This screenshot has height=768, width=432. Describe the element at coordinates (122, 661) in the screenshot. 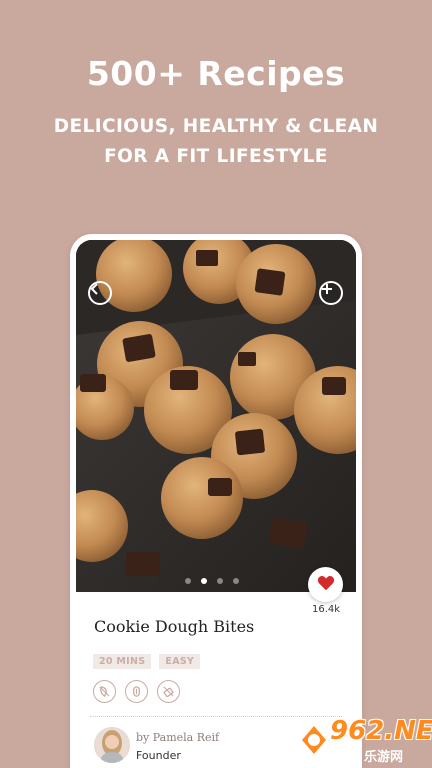

I see `duration-tag: 20 MINS` at that location.